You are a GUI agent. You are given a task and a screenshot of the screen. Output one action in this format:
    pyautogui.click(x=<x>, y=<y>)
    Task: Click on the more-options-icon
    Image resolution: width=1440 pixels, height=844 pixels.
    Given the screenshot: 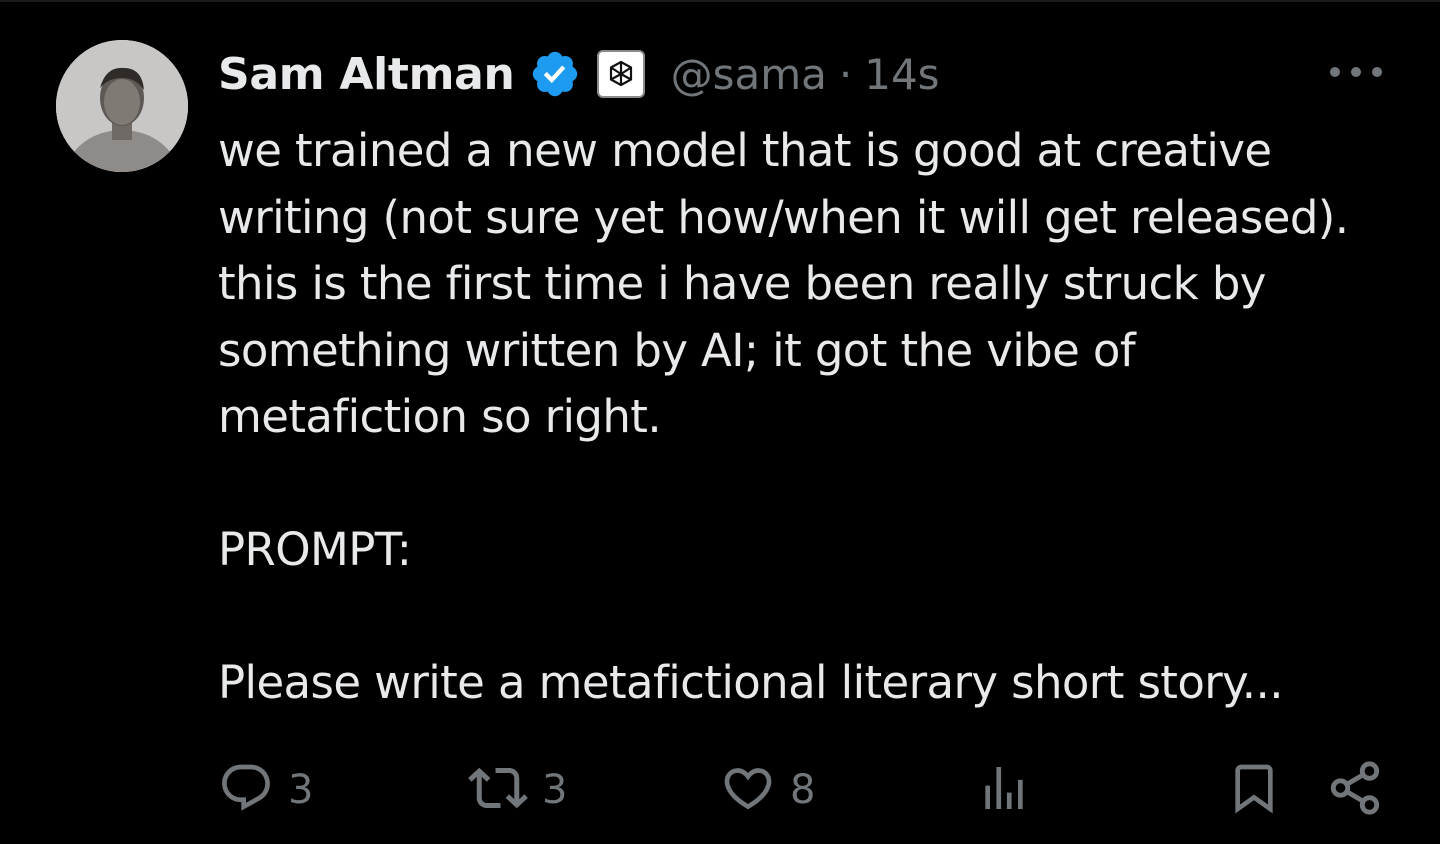 What is the action you would take?
    pyautogui.click(x=1356, y=72)
    